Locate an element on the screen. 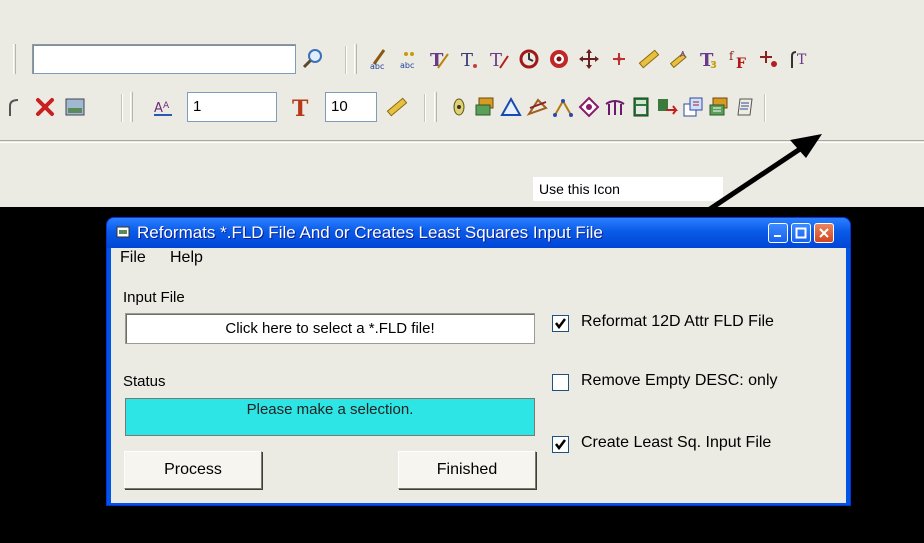  node-button is located at coordinates (769, 59).